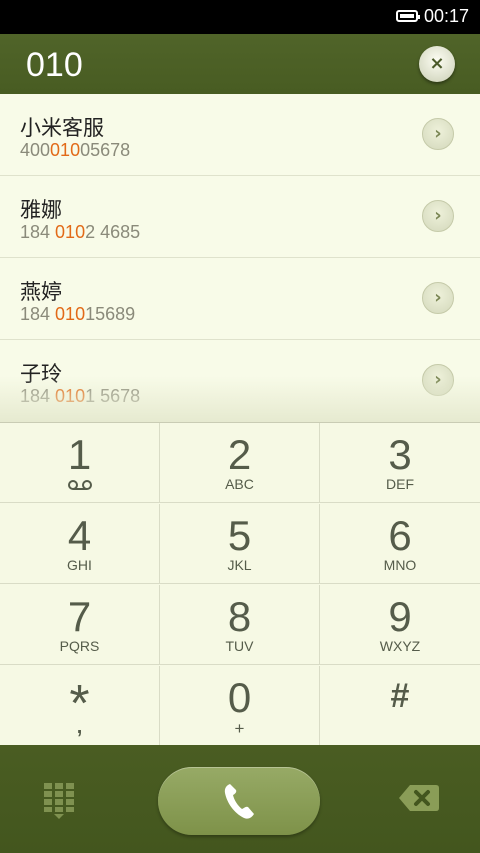  What do you see at coordinates (239, 616) in the screenshot?
I see `key-digit: 8` at bounding box center [239, 616].